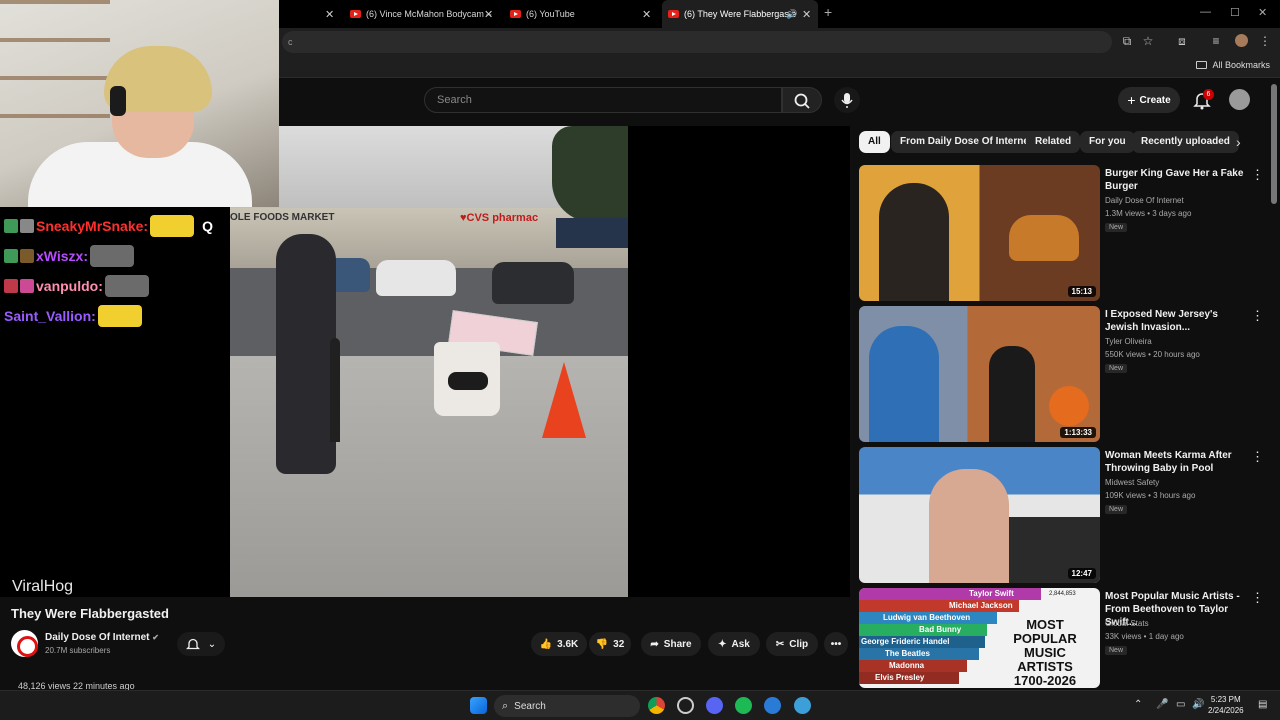  Describe the element at coordinates (923, 630) in the screenshot. I see `thumbnail-bar: Bad Bunny` at that location.